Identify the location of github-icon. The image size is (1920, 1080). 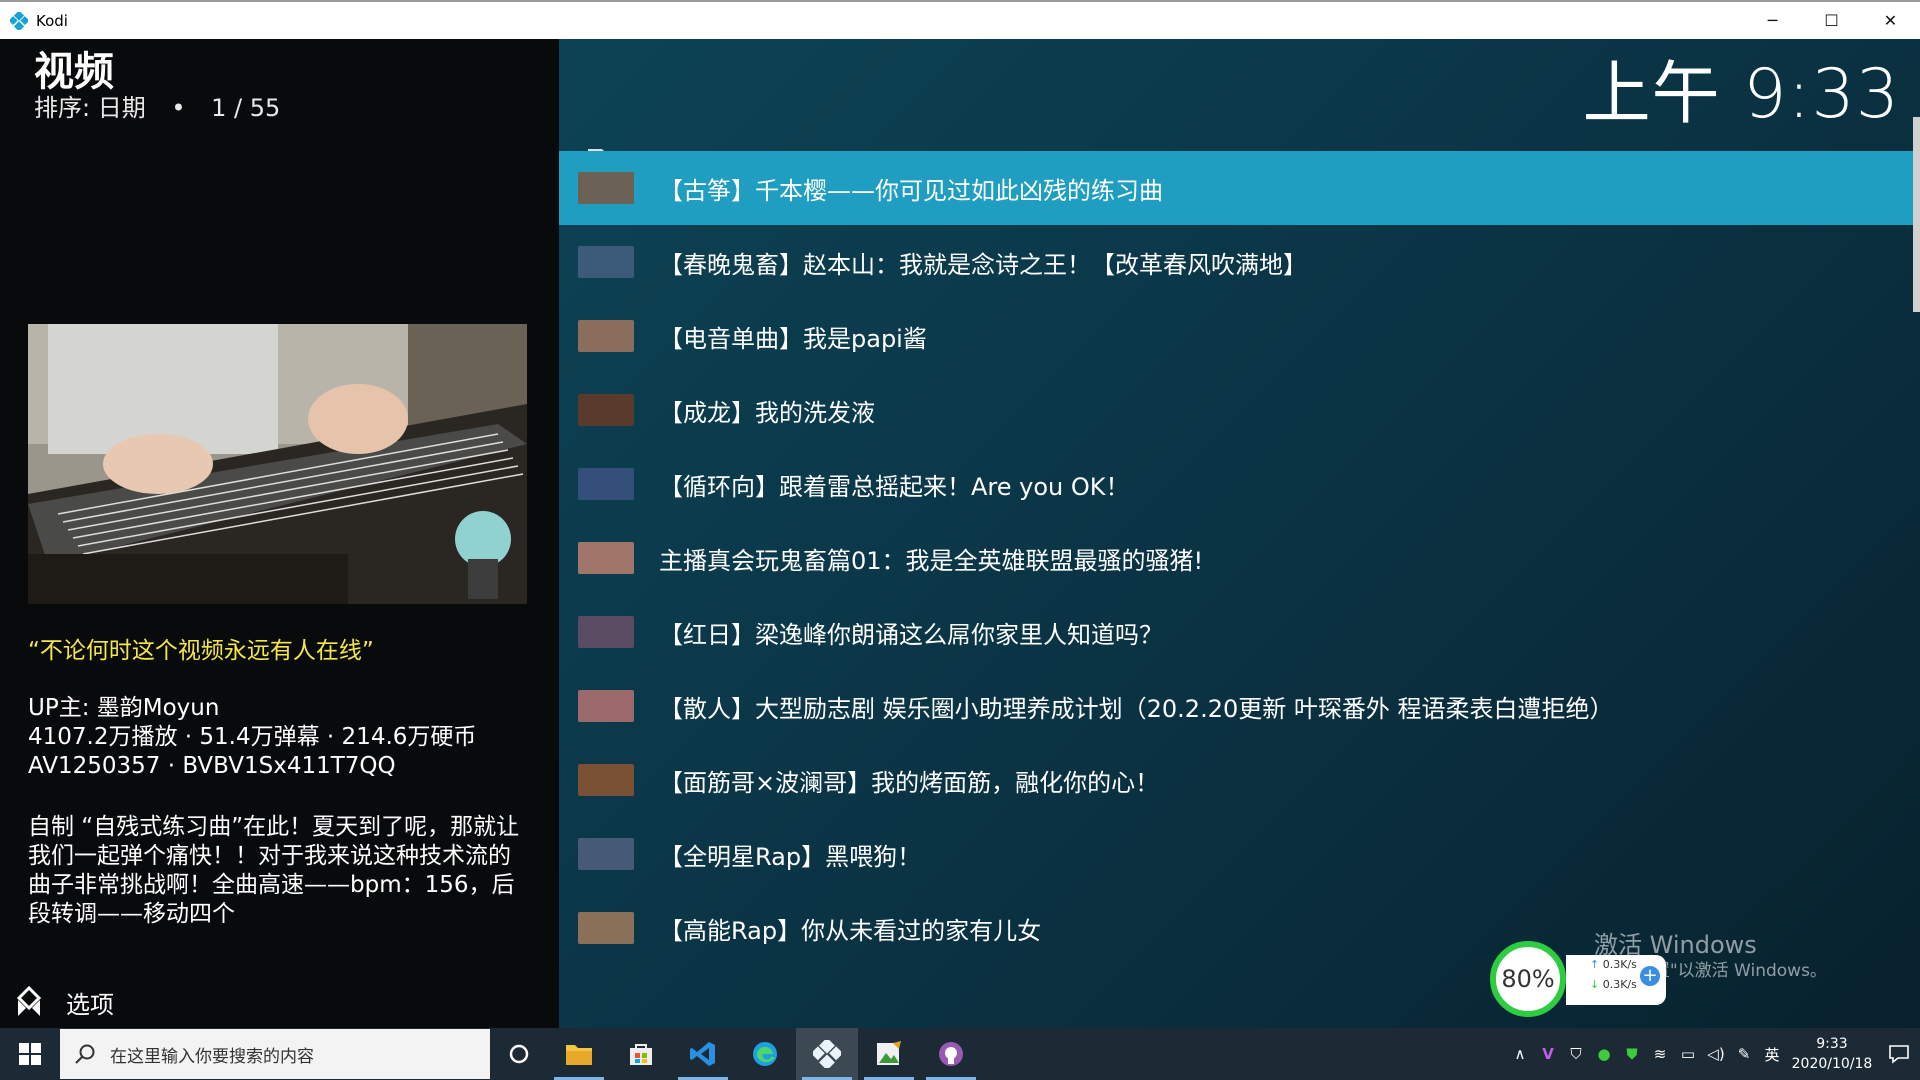
(951, 1054).